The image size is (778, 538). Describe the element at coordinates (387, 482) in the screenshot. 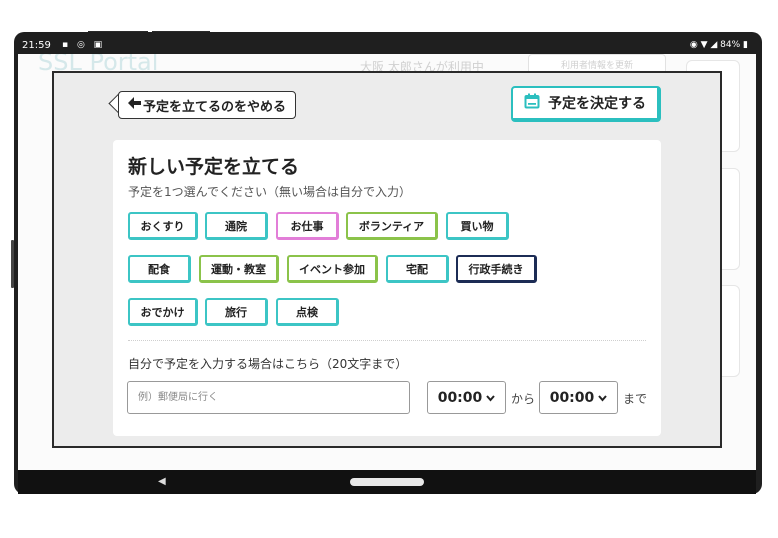

I see `home-pill` at that location.